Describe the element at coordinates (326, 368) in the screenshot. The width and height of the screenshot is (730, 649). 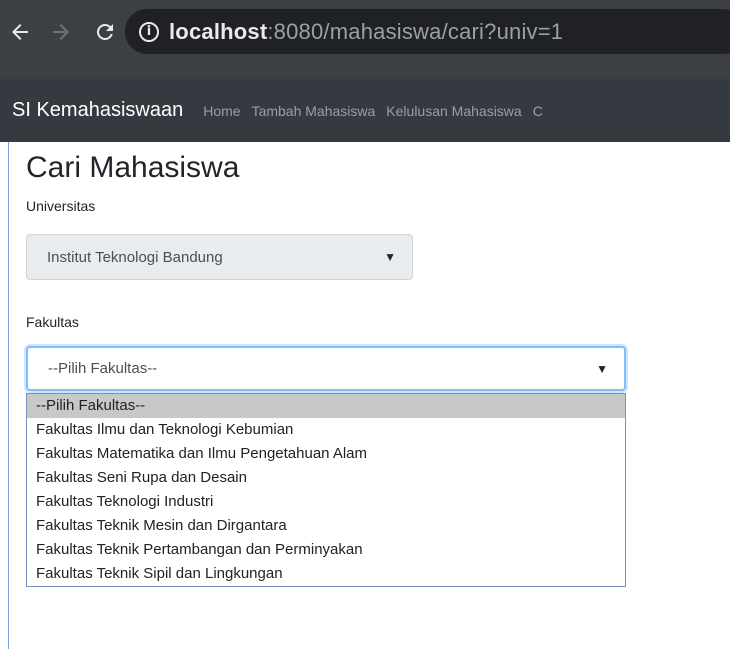
I see `fakultas-select: --Pilih Fakultas-- ▼` at that location.